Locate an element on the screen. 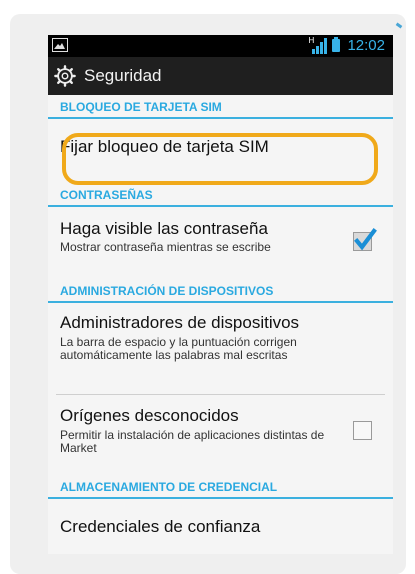  section-header-device-admin: ADMINISTRACIÓN DE DISPOSITIVOS is located at coordinates (220, 291).